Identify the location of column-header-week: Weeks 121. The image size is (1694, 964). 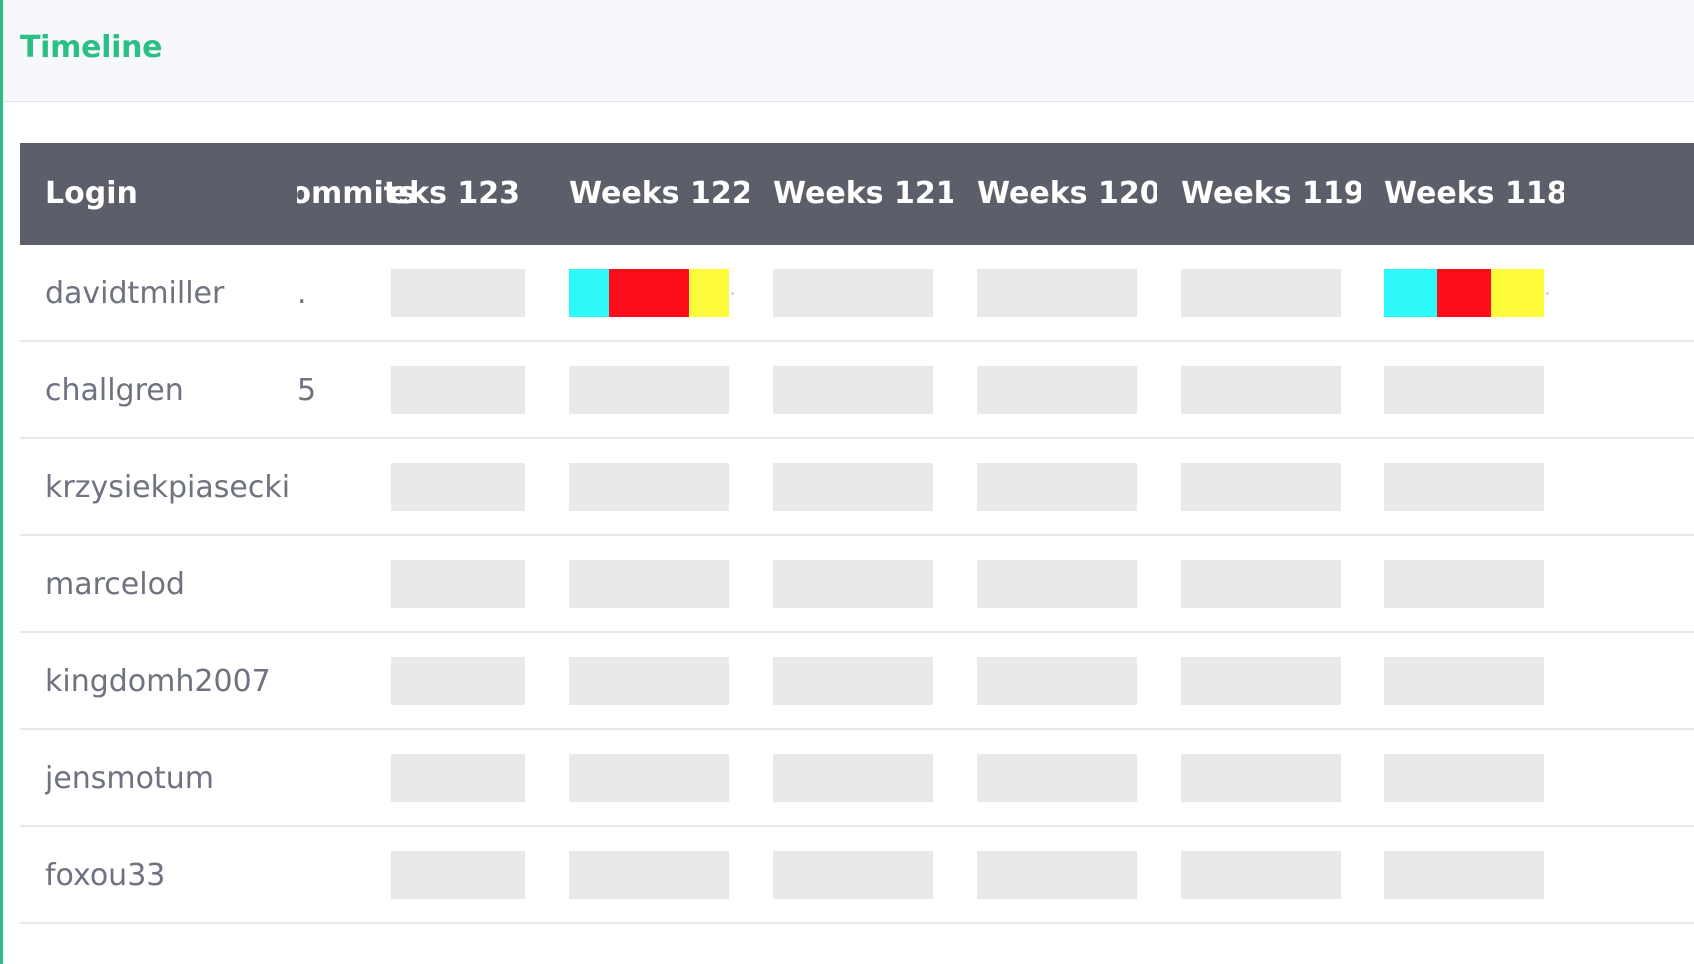
(863, 194).